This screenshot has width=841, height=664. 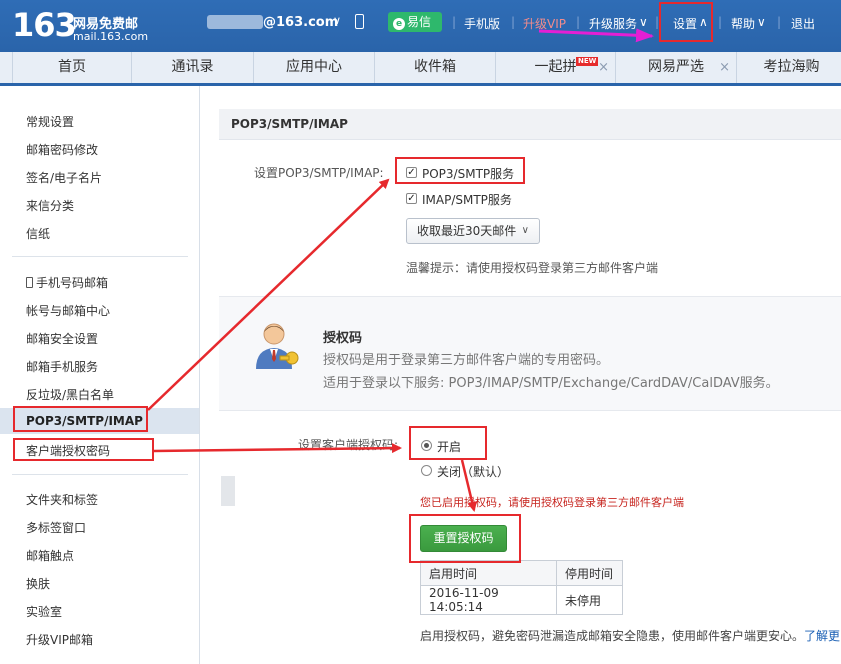 What do you see at coordinates (532, 268) in the screenshot?
I see `hint-text: 温馨提示：请使用授权码登录第三方邮件客户端` at bounding box center [532, 268].